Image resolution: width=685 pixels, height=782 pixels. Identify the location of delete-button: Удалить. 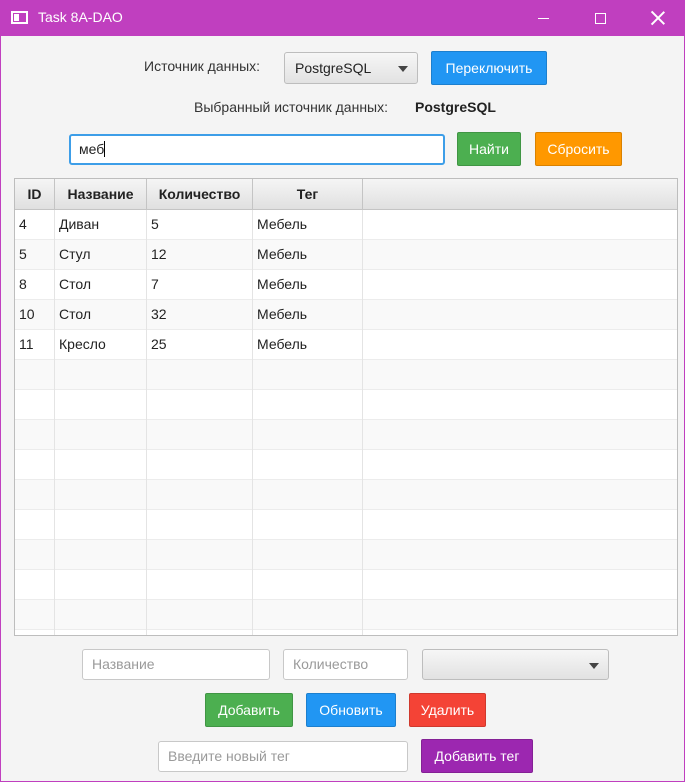
(447, 710).